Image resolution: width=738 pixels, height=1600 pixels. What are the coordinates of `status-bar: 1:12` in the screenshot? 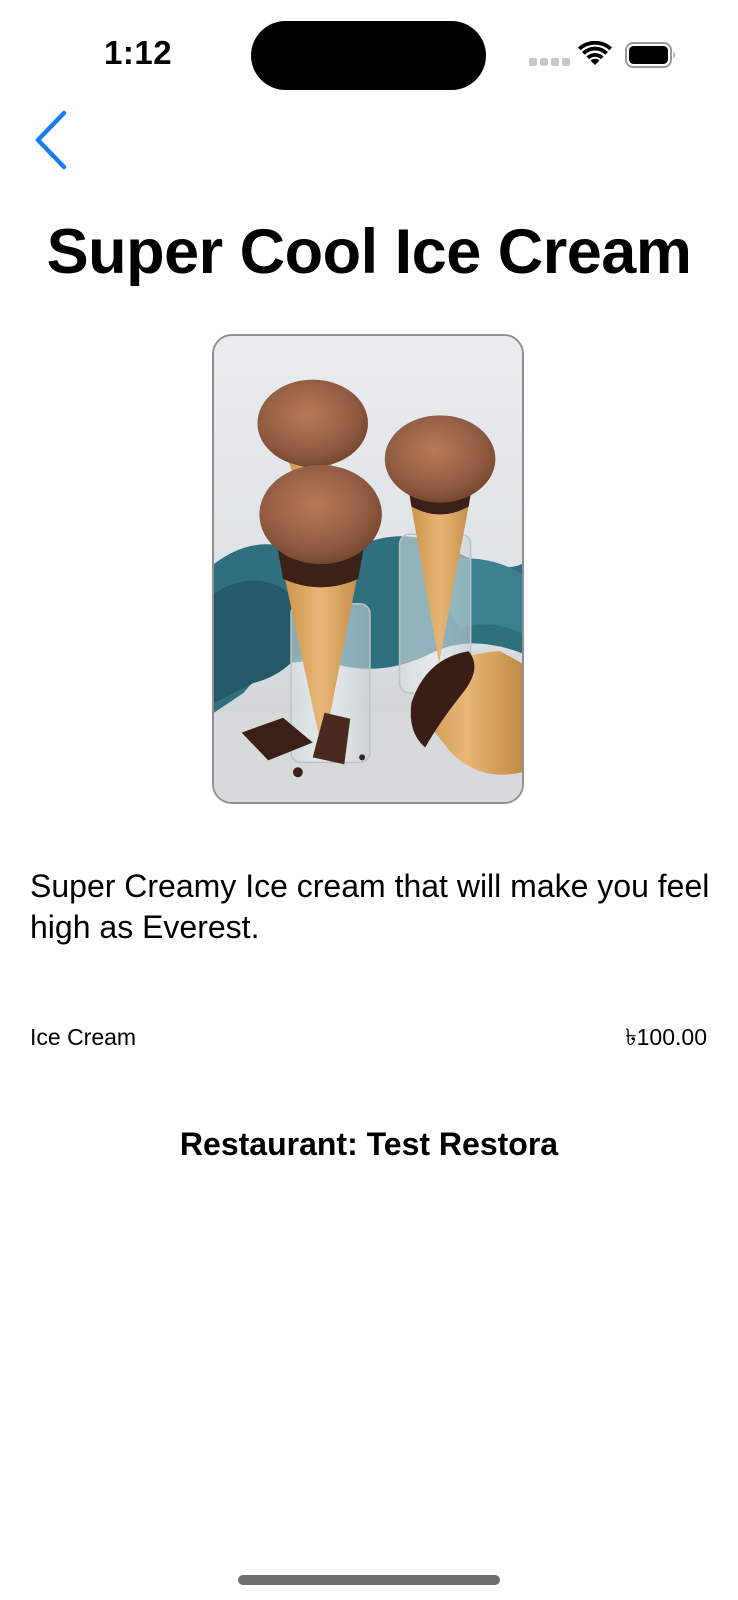 It's located at (369, 50).